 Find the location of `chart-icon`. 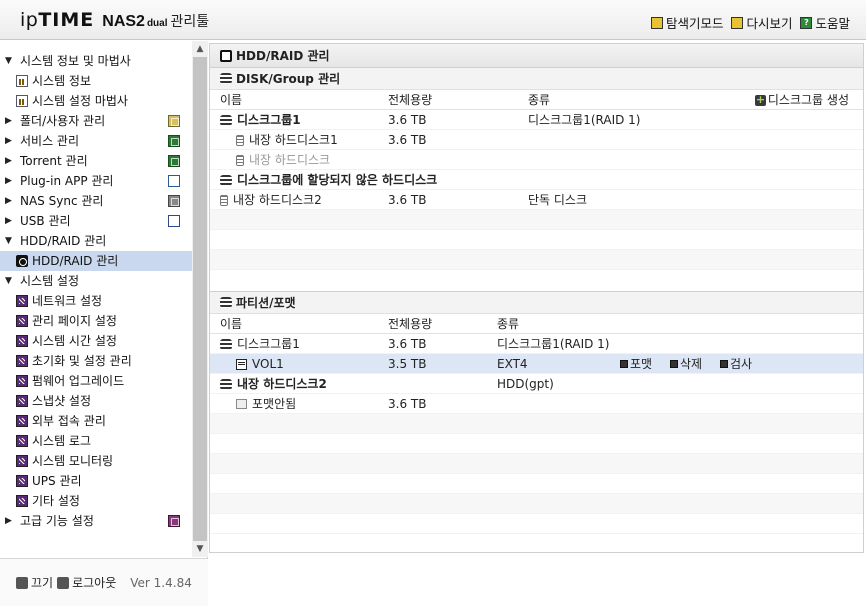

chart-icon is located at coordinates (22, 101).